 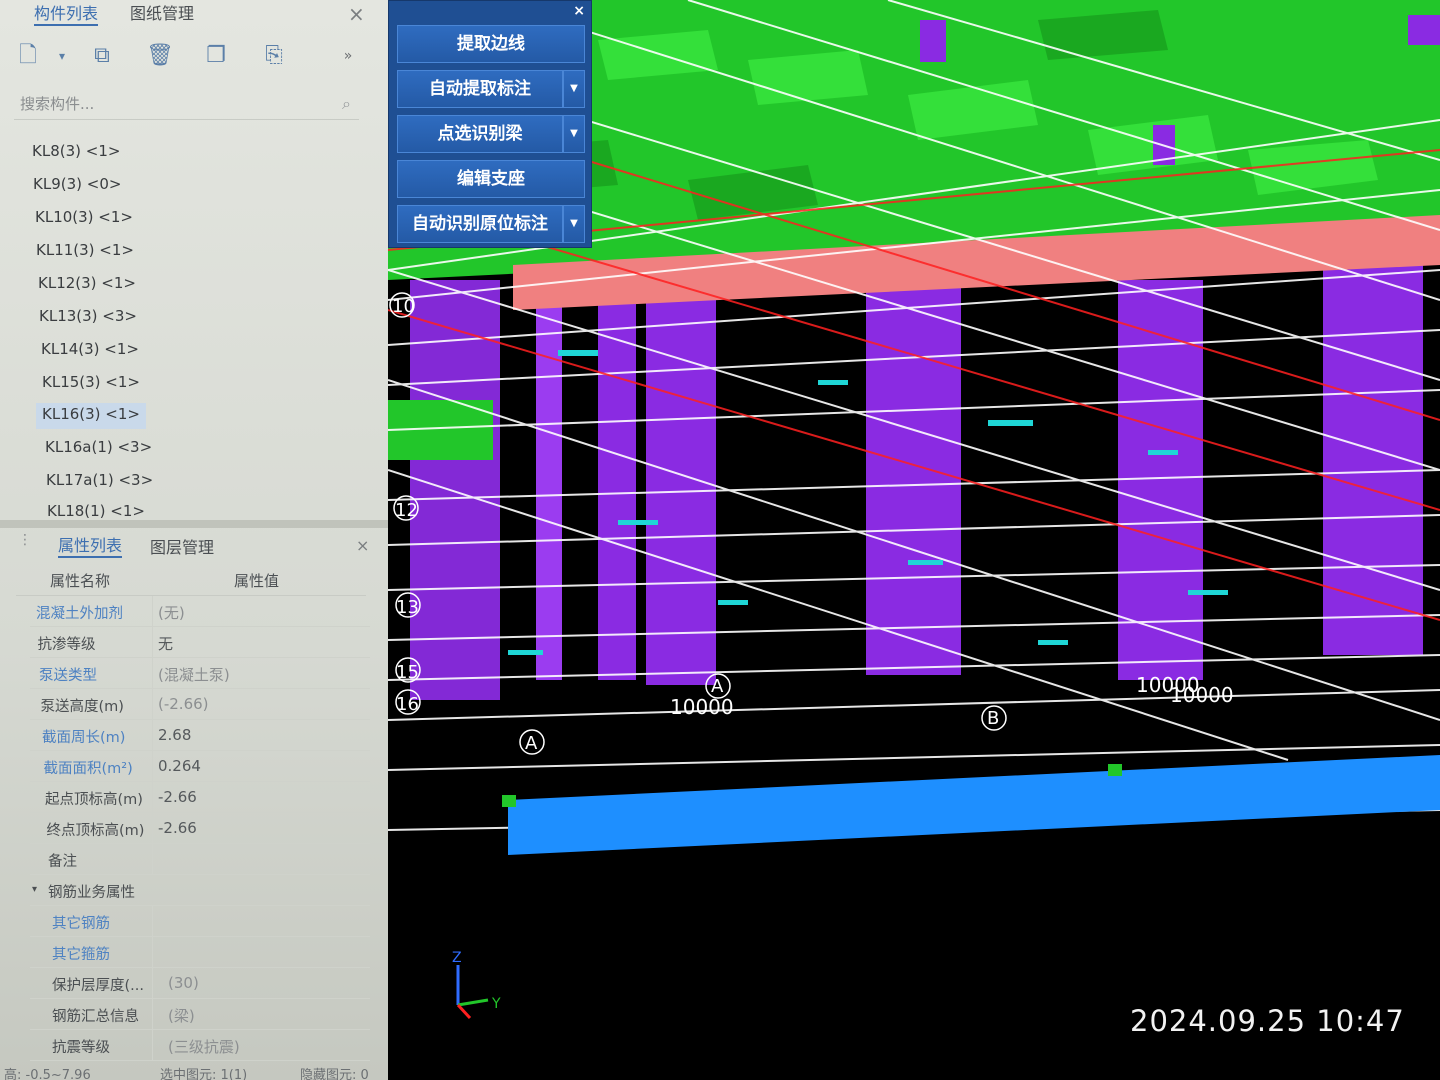 What do you see at coordinates (346, 104) in the screenshot?
I see `search-icon: ⌕` at bounding box center [346, 104].